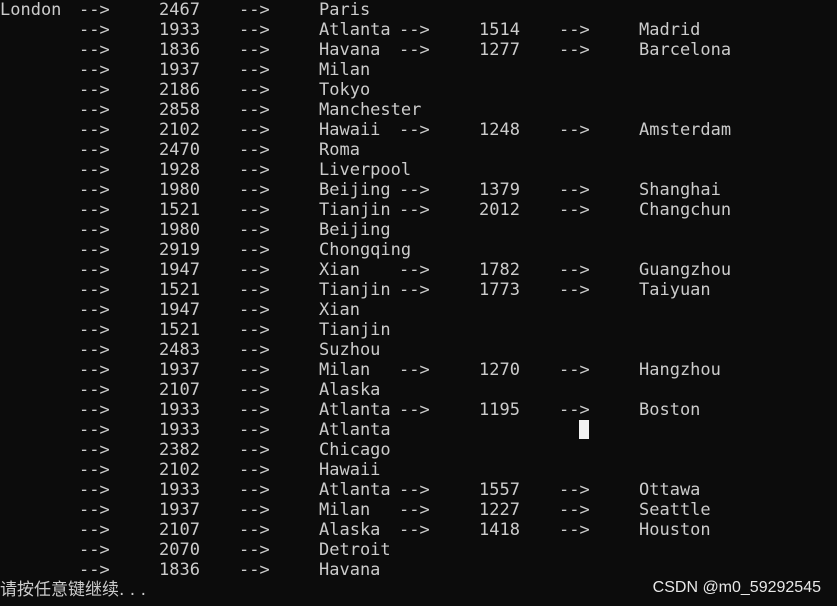  Describe the element at coordinates (418, 30) in the screenshot. I see `console-line: --> 1933 --> Atlanta --> 1514 --> Madrid` at that location.